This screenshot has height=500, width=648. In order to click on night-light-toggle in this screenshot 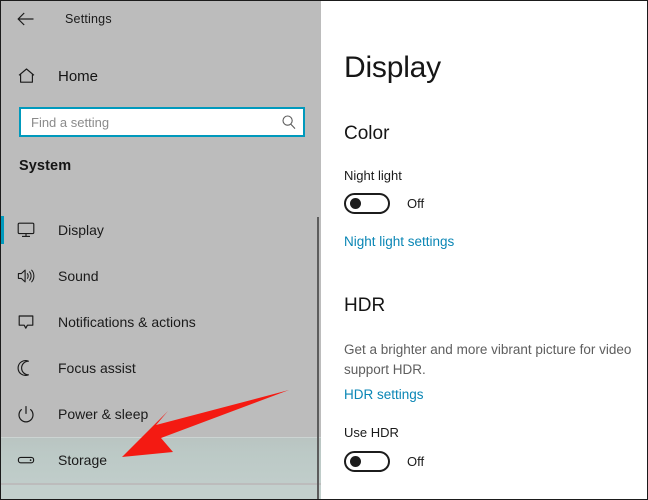, I will do `click(367, 203)`.